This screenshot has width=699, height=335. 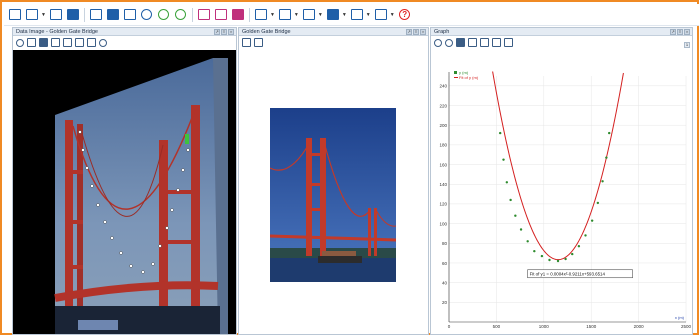 I want to click on x-tick-label: 2500, so click(x=686, y=326).